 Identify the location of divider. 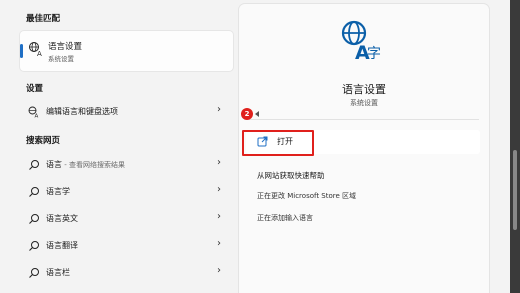
(364, 119).